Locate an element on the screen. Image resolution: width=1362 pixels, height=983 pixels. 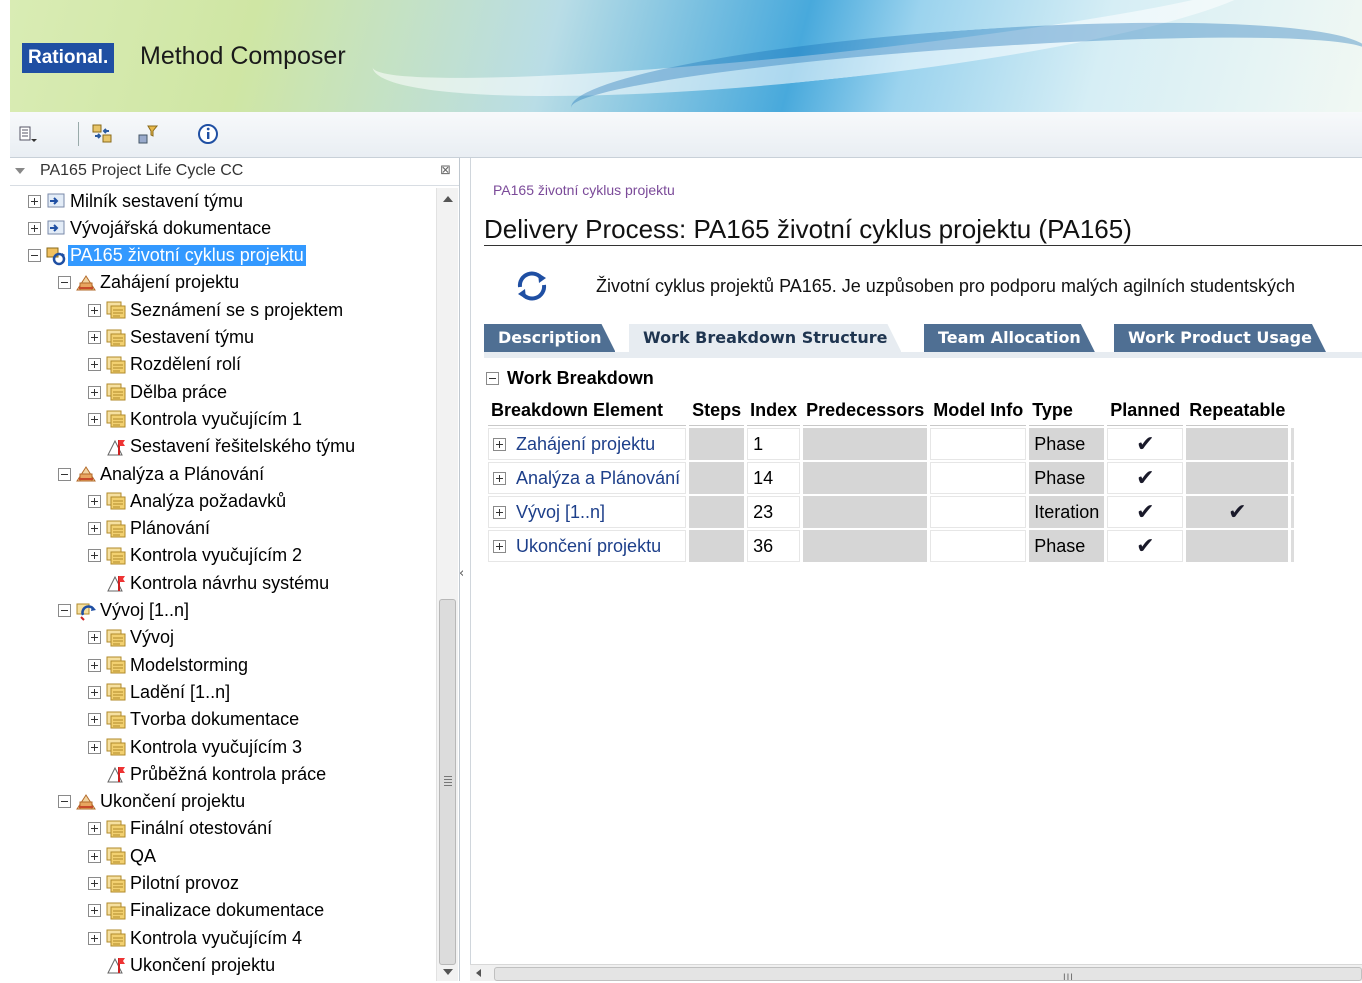
table-row: Ukončení projektu 36 Phase ✔ is located at coordinates (891, 546).